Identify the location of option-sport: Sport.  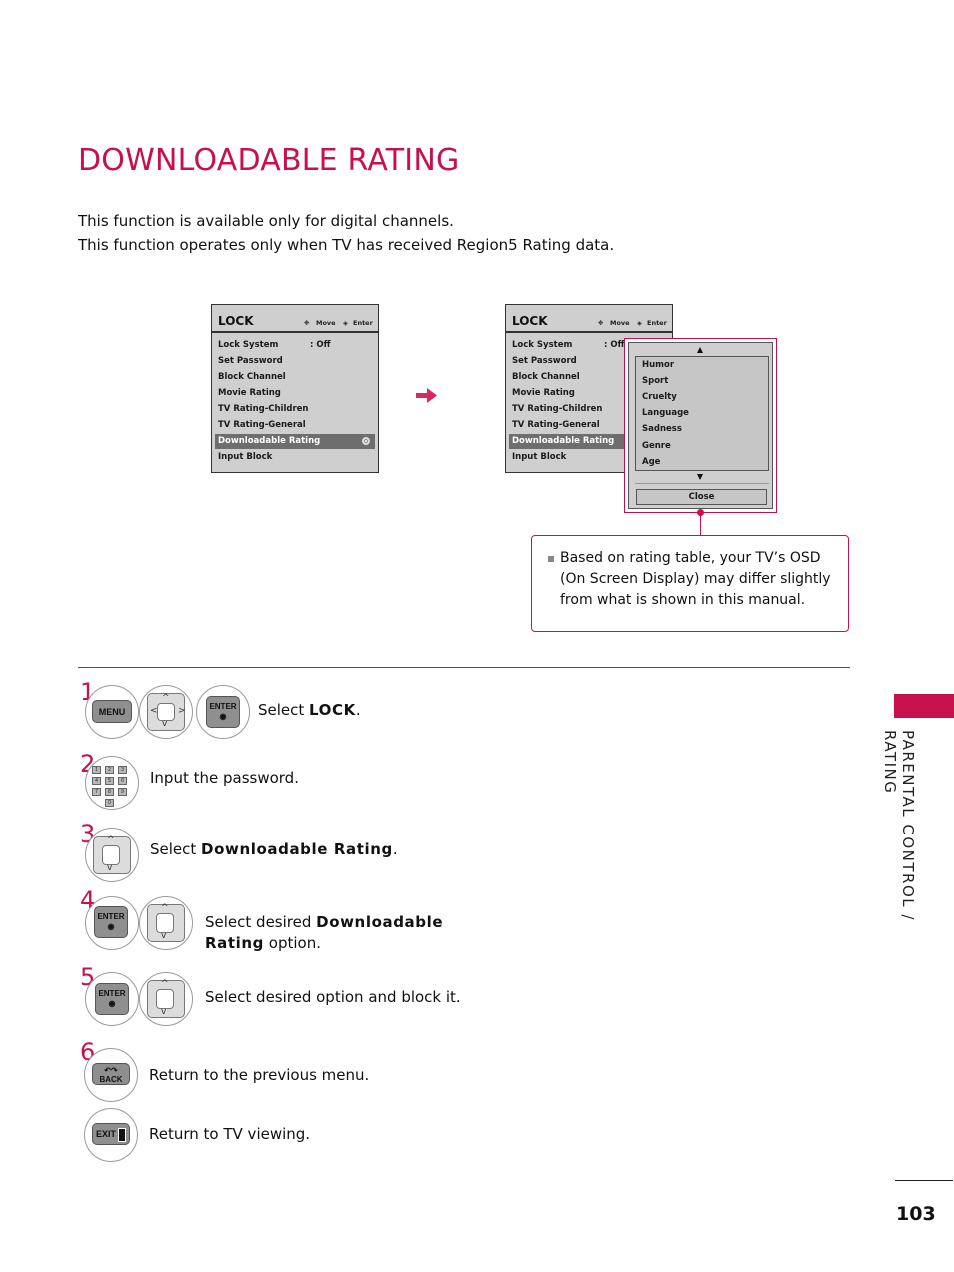
(655, 381).